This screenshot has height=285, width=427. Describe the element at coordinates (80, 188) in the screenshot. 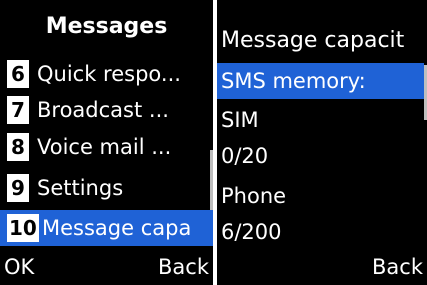

I see `menu-item-label: Settings` at that location.